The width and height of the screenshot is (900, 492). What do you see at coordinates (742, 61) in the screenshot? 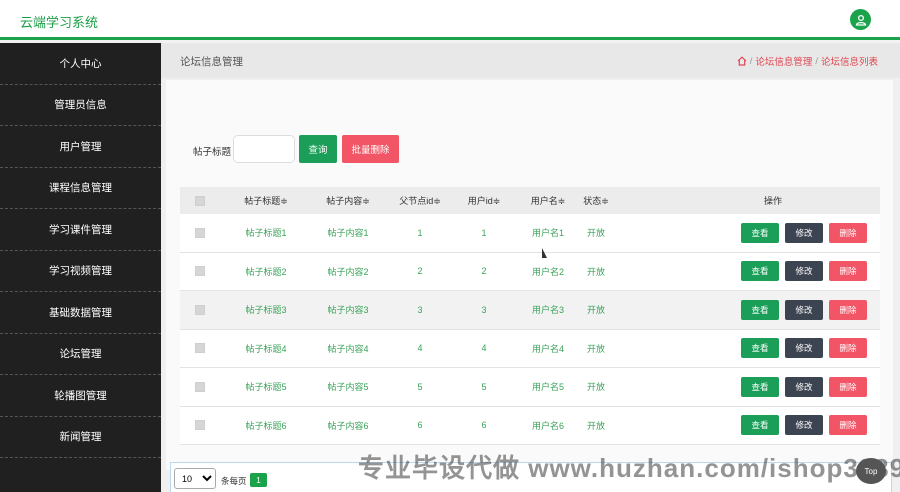
I see `home-icon` at bounding box center [742, 61].